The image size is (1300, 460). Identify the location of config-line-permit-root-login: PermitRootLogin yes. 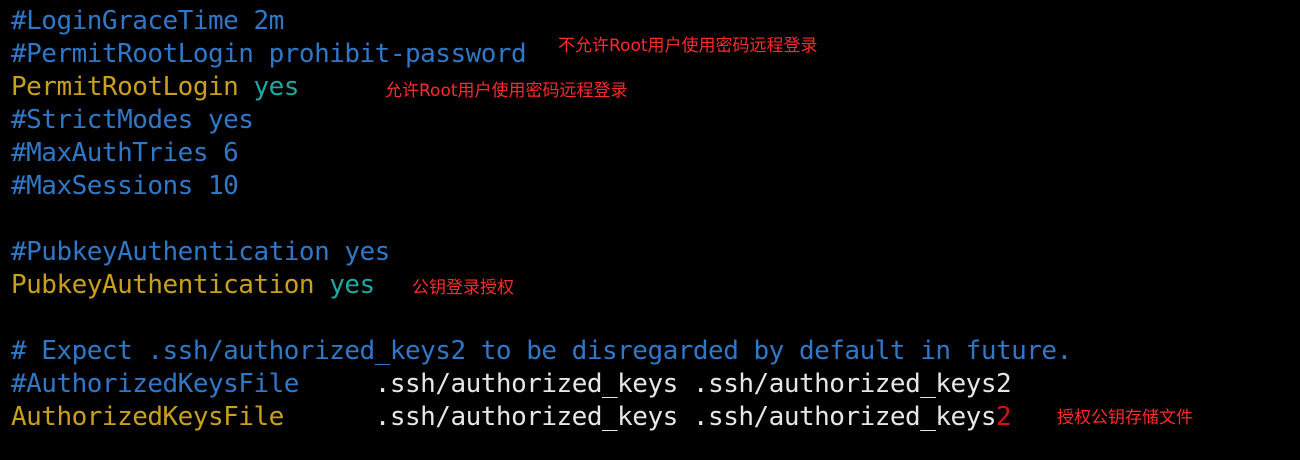
(155, 87).